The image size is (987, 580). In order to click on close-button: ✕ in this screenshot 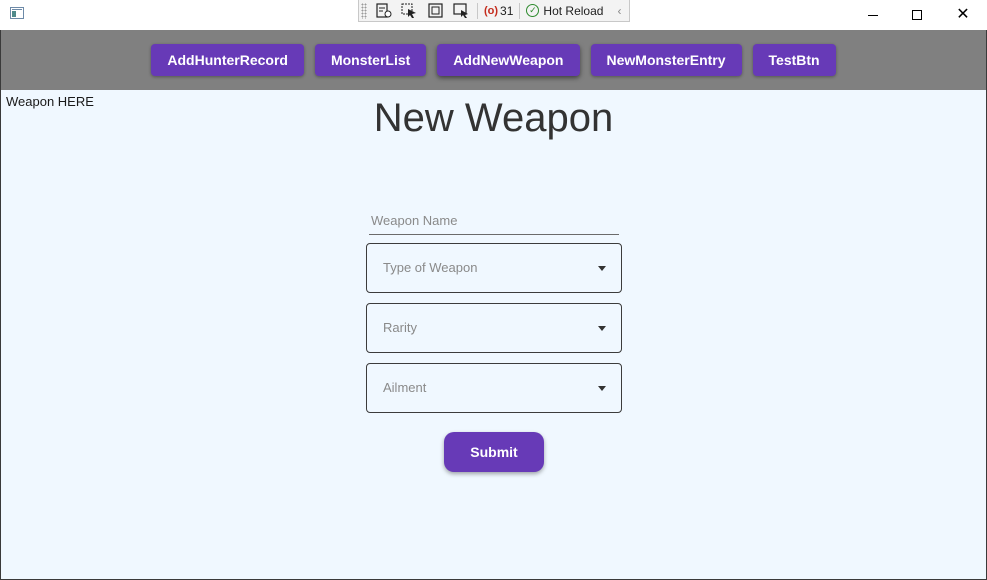, I will do `click(963, 15)`.